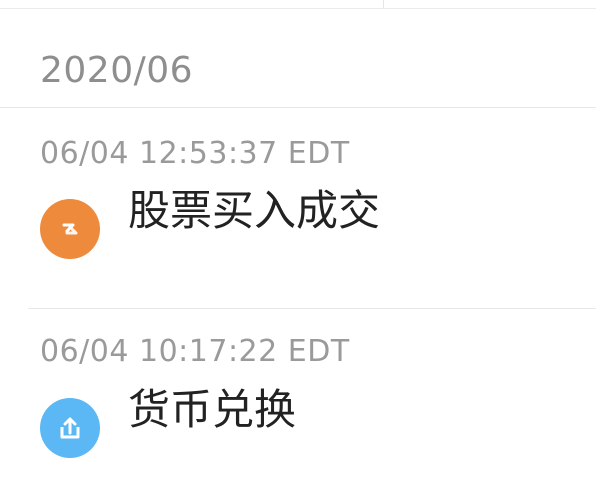  I want to click on previous-row-divider, so click(383, 4).